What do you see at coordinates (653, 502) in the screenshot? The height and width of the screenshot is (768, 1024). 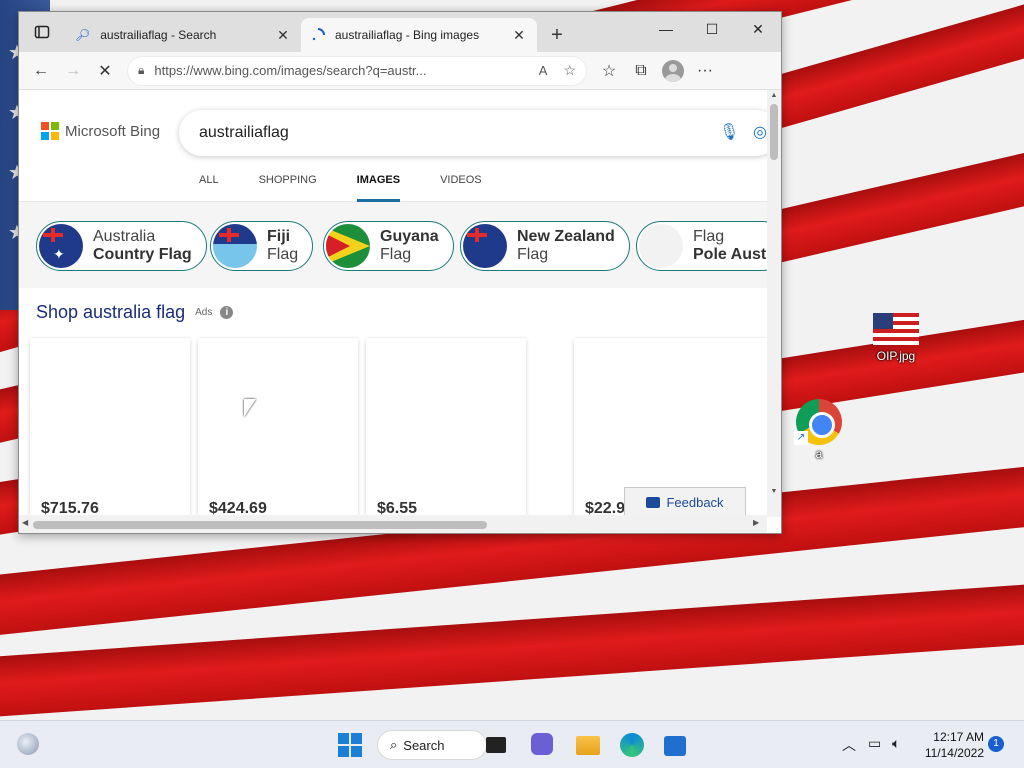 I see `feedback-icon` at bounding box center [653, 502].